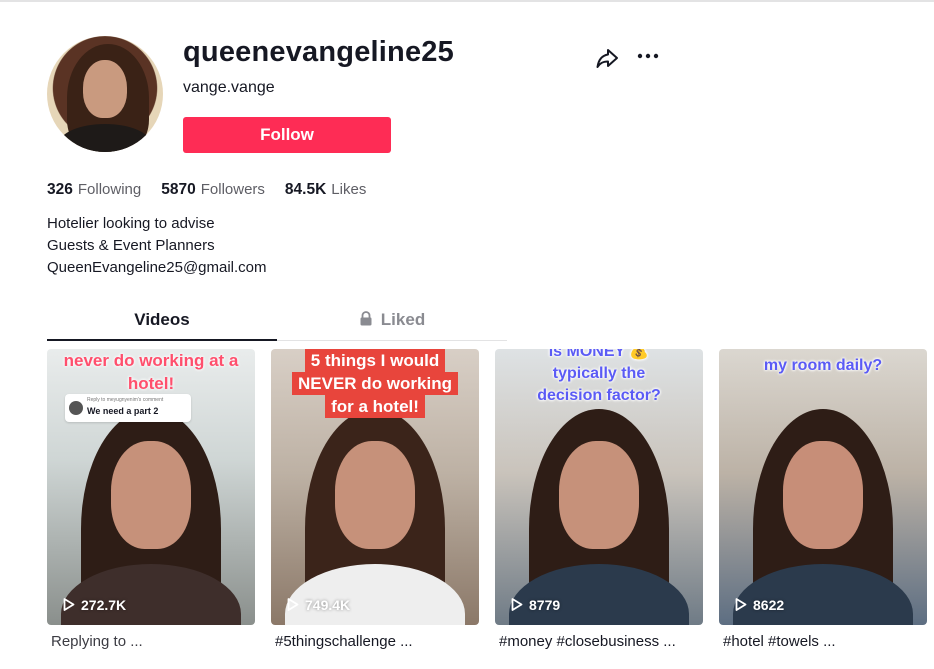 The image size is (934, 669). Describe the element at coordinates (131, 245) in the screenshot. I see `bio-line: Guests & Event Planners` at that location.